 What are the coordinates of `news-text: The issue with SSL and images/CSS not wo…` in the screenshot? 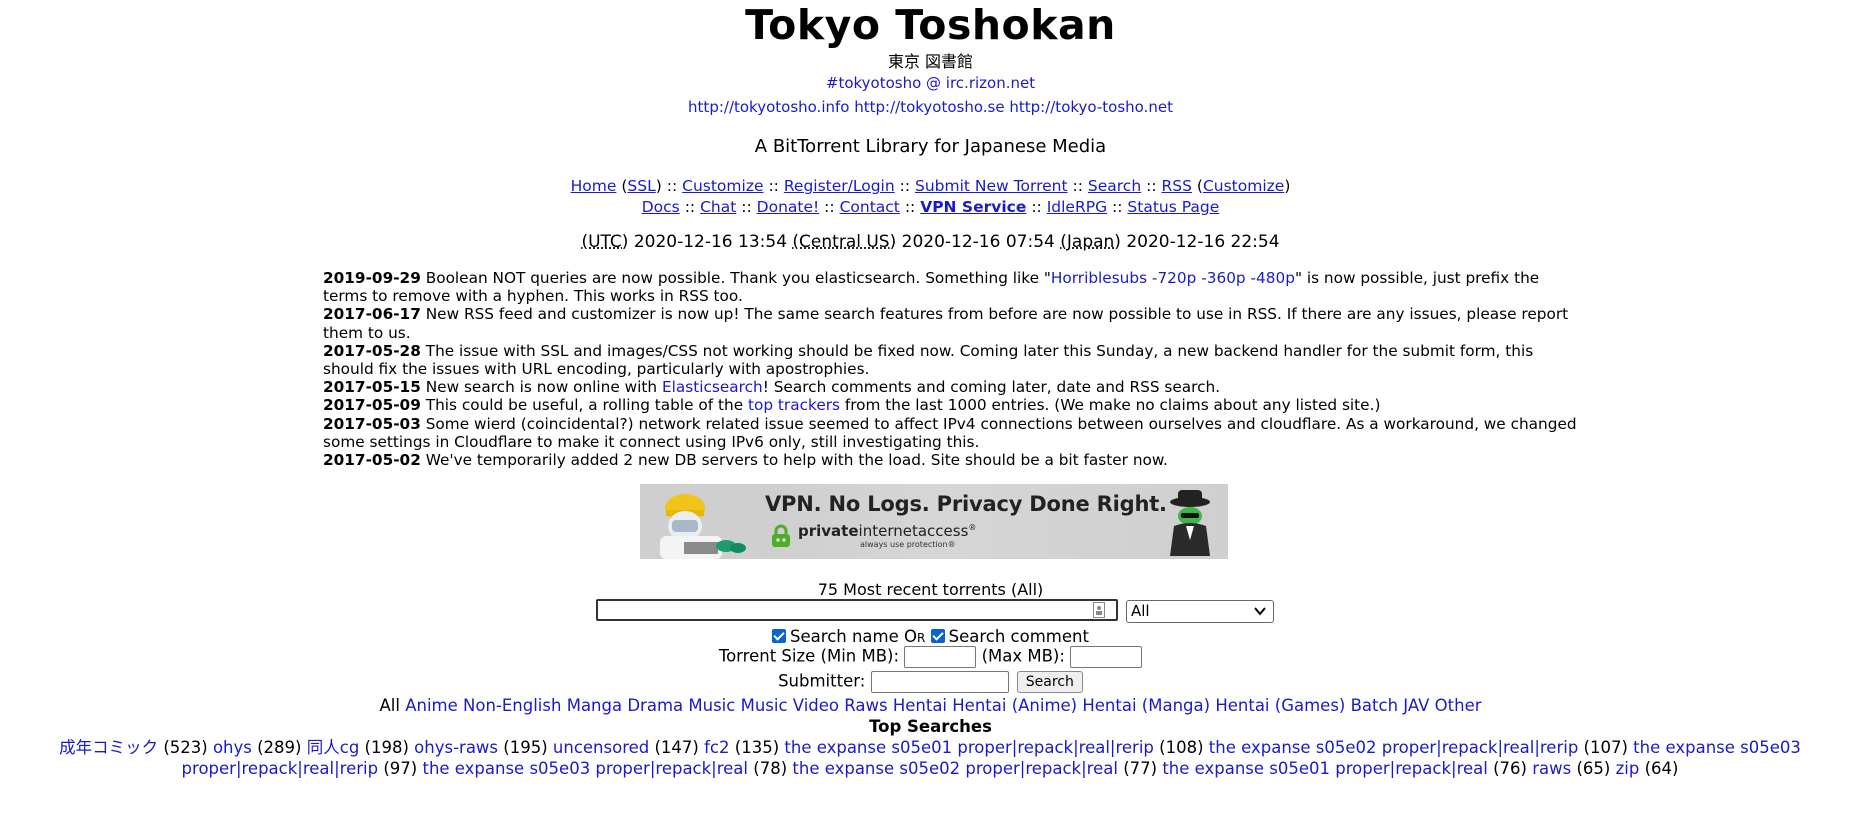 It's located at (928, 360).